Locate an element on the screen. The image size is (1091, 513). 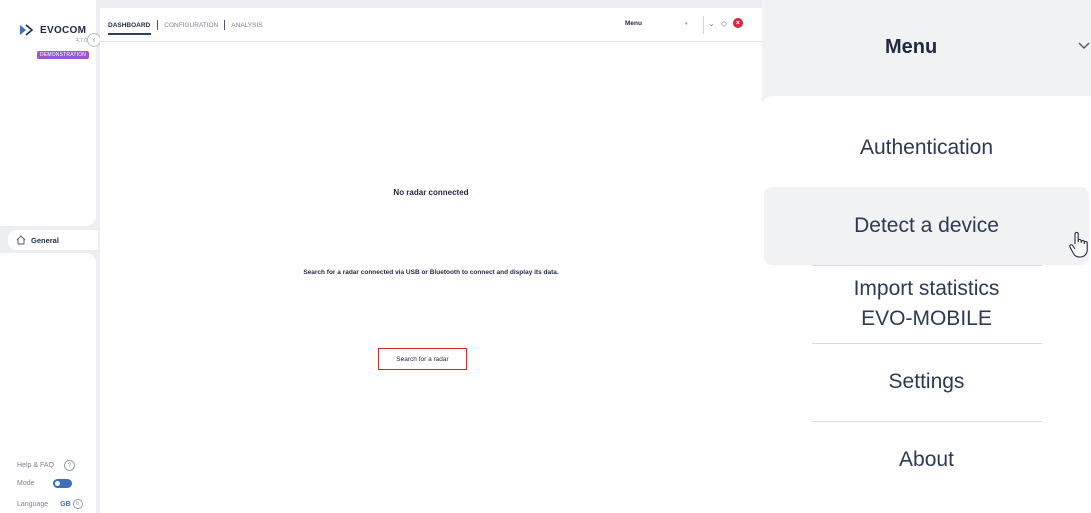
version-label: 4.7.0 is located at coordinates (82, 41).